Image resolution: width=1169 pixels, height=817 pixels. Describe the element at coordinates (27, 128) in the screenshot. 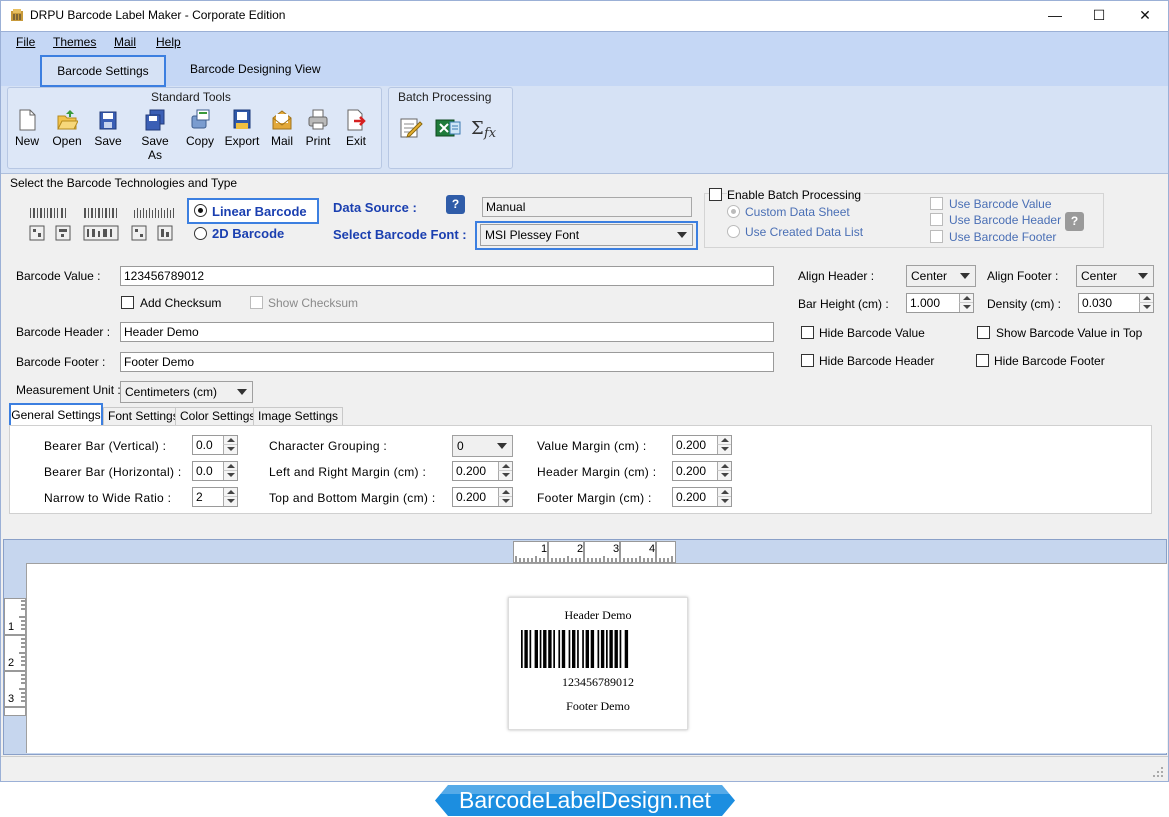

I see `new-button: New` at that location.